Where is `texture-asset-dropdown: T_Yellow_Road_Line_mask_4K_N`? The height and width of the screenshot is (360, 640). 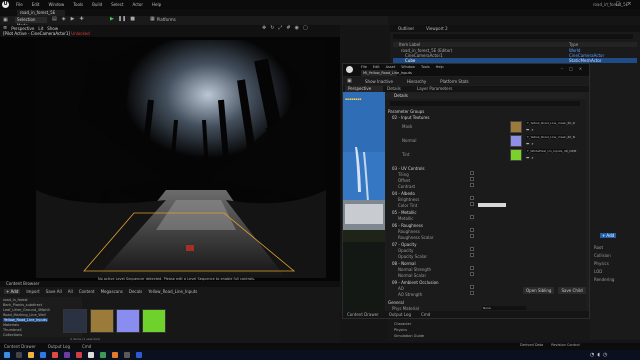 texture-asset-dropdown: T_Yellow_Road_Line_mask_4K_N is located at coordinates (550, 137).